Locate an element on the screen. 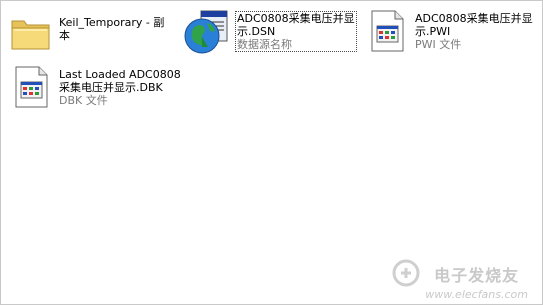 This screenshot has height=305, width=543. file-name-line2: 采集电压并显示.DBK is located at coordinates (111, 87).